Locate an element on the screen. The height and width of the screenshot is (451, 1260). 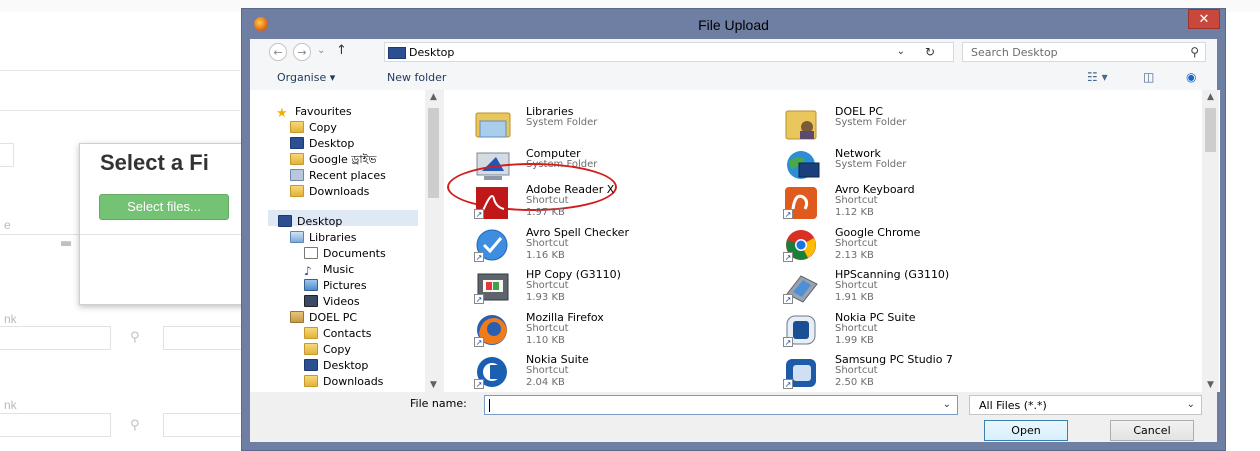
folder-icon is located at coordinates (297, 127).